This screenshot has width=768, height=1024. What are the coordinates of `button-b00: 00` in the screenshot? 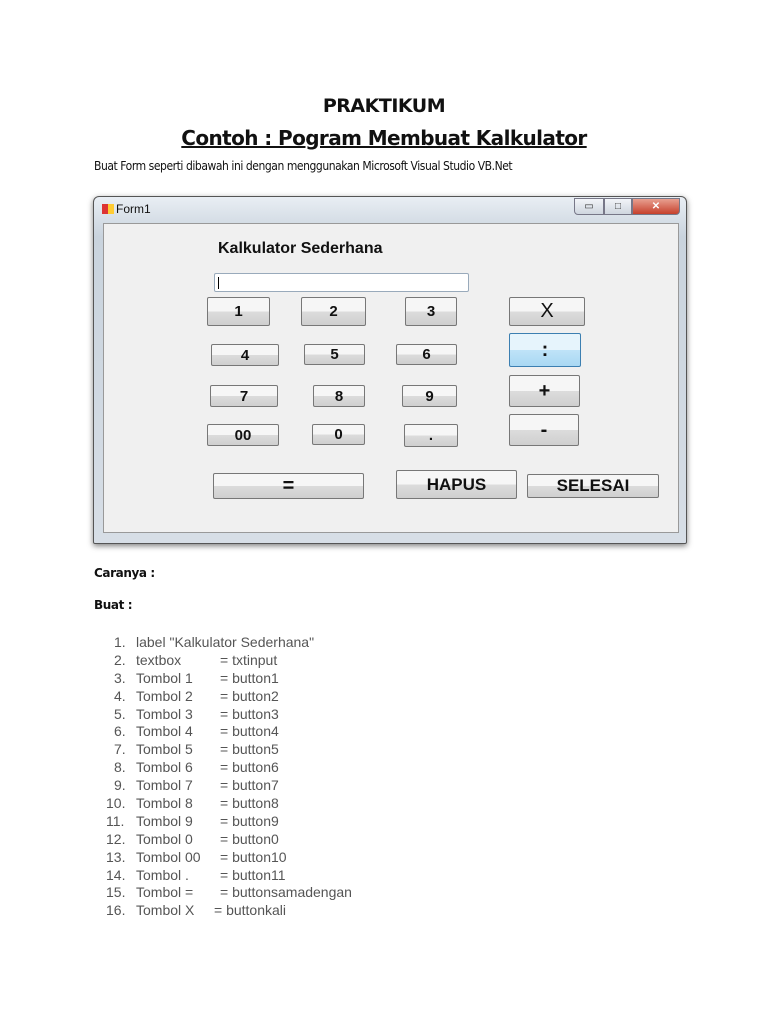 It's located at (243, 435).